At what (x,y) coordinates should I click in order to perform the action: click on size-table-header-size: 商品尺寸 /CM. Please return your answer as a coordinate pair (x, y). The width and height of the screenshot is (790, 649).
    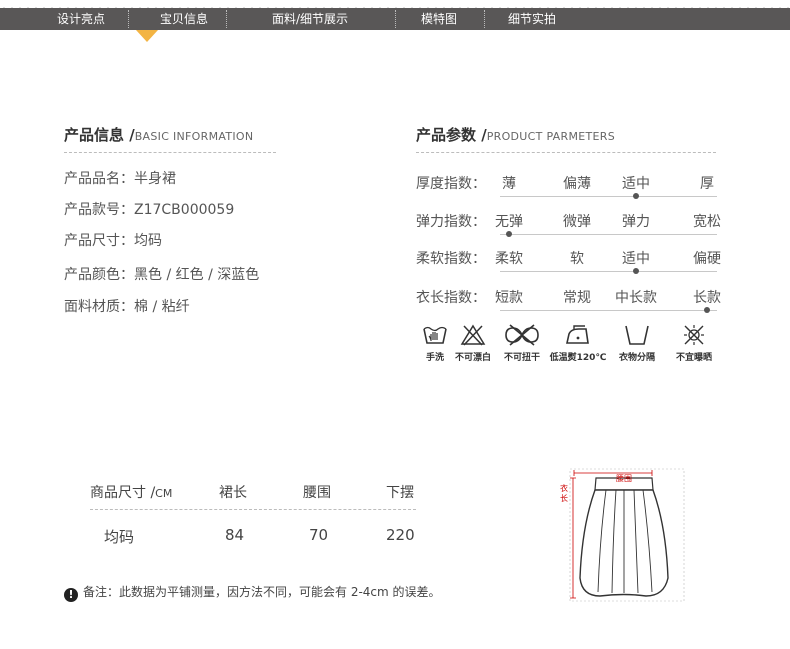
    Looking at the image, I should click on (131, 493).